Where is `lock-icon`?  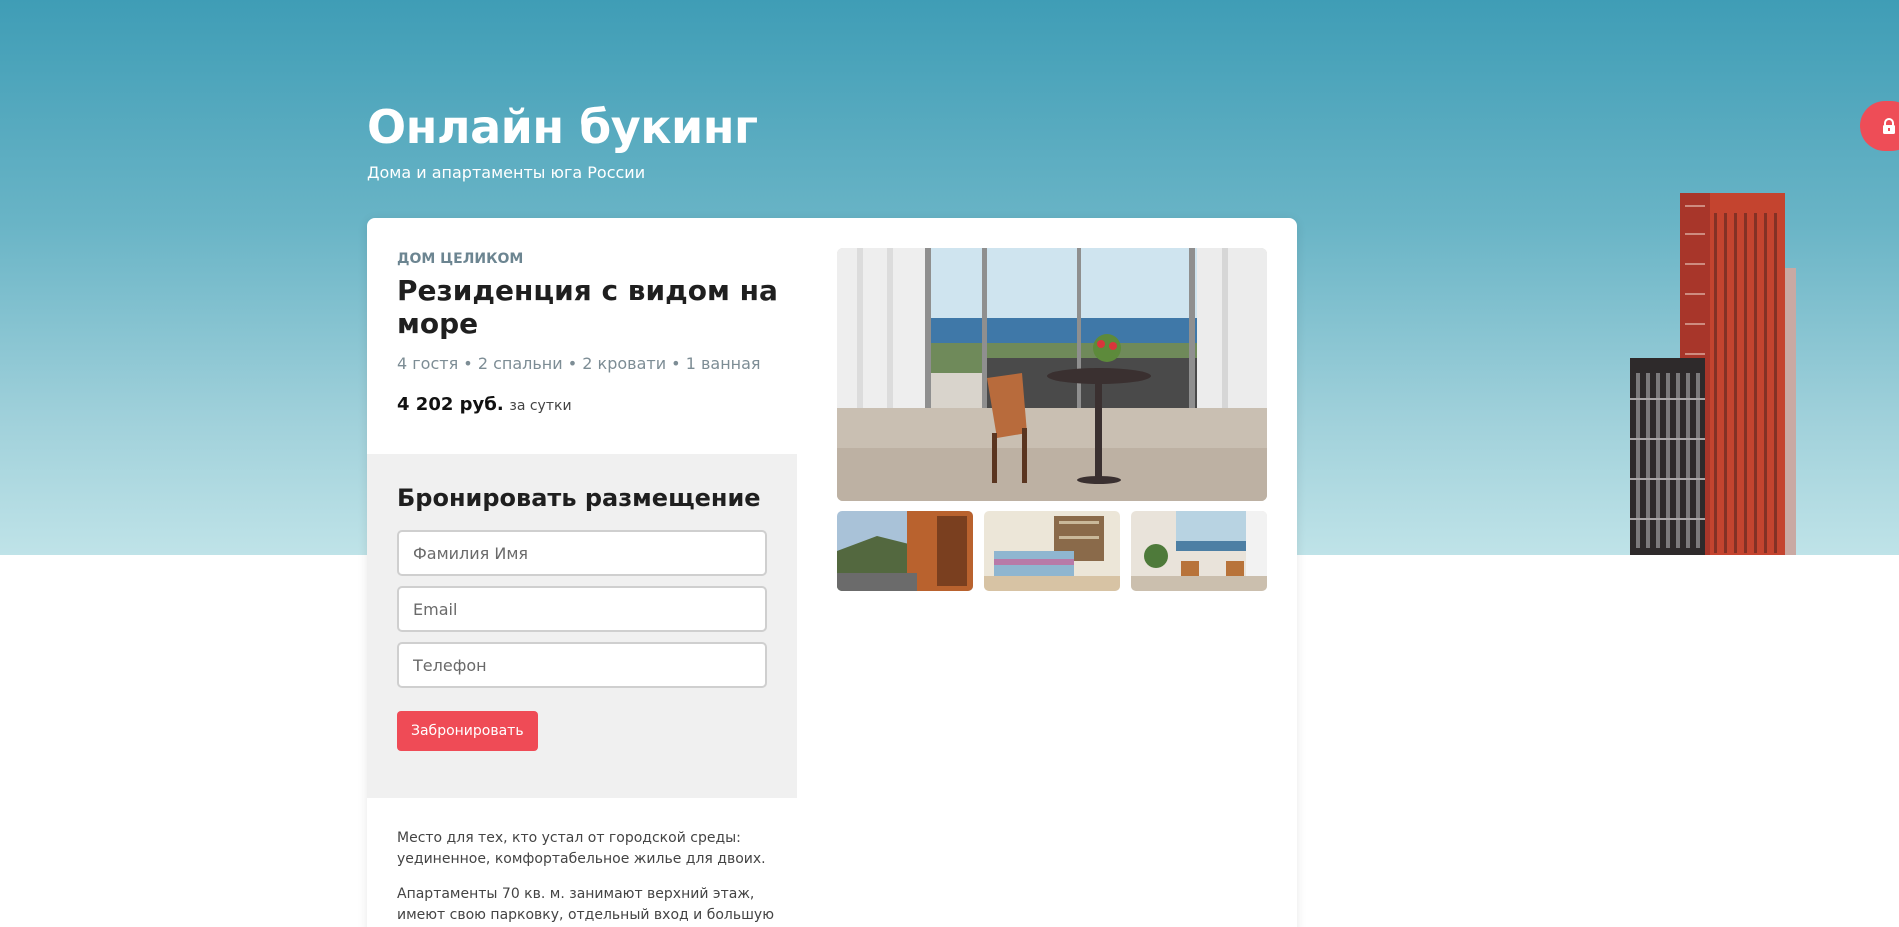 lock-icon is located at coordinates (1889, 126).